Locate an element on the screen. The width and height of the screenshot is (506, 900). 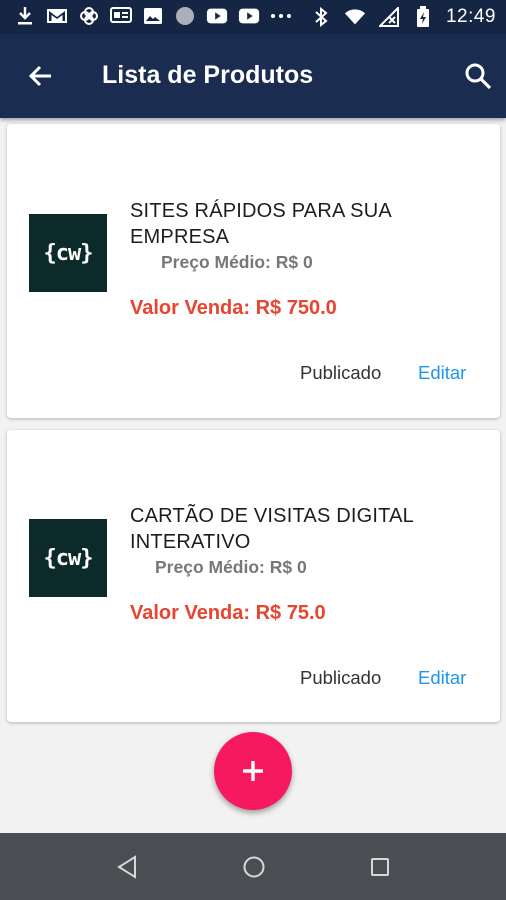
back-button is located at coordinates (40, 76).